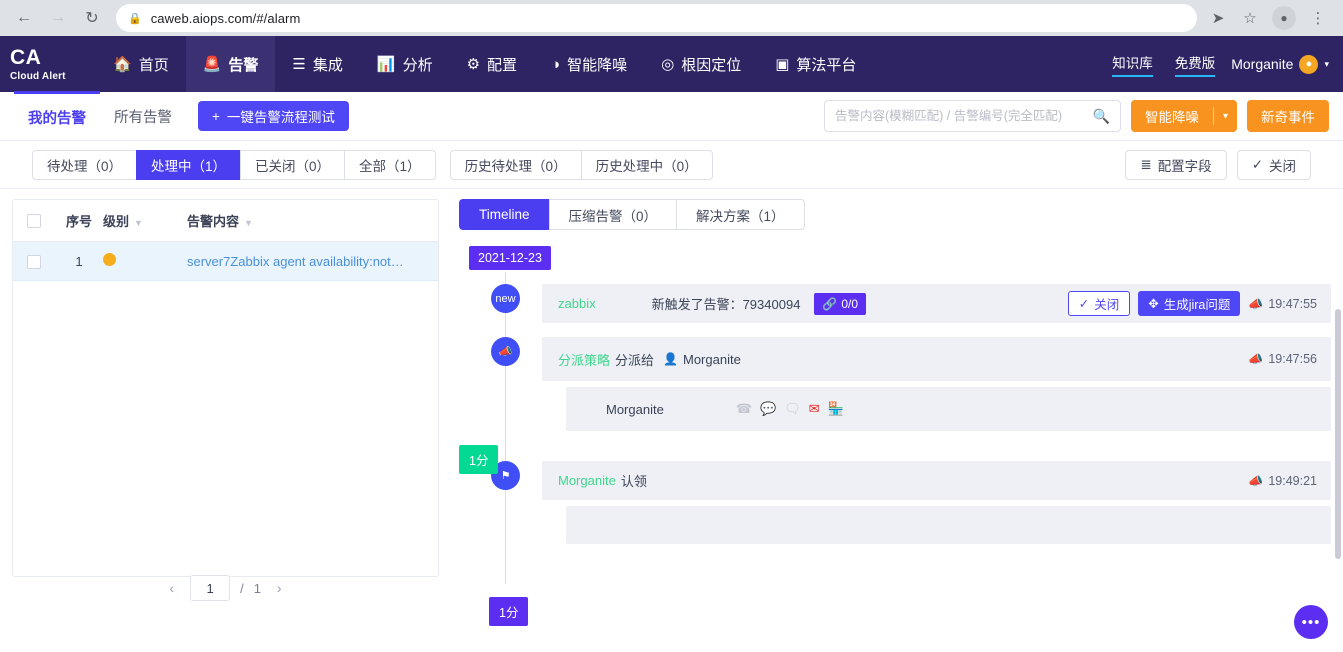  I want to click on event-close-label: 关闭, so click(1107, 305).